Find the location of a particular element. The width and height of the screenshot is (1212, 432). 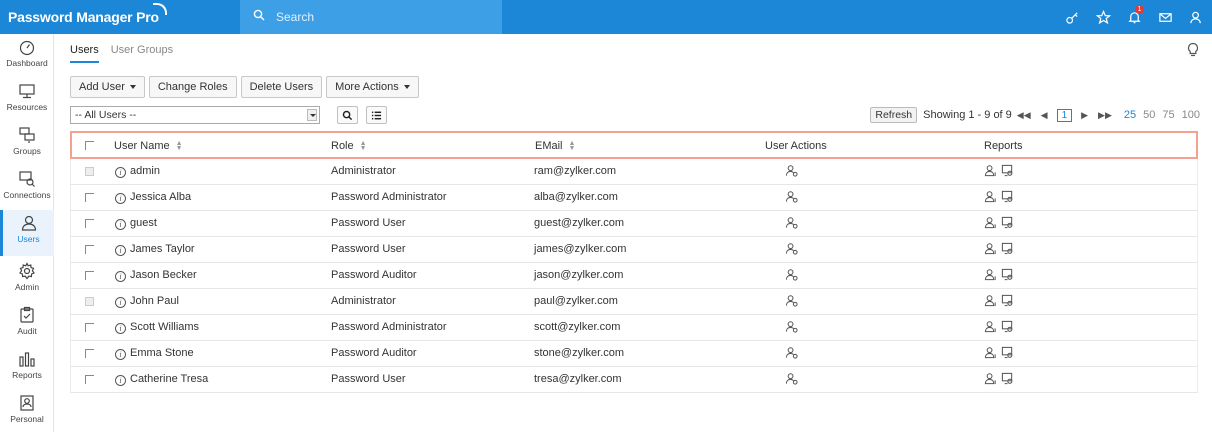

chevron-down-icon is located at coordinates (312, 115).